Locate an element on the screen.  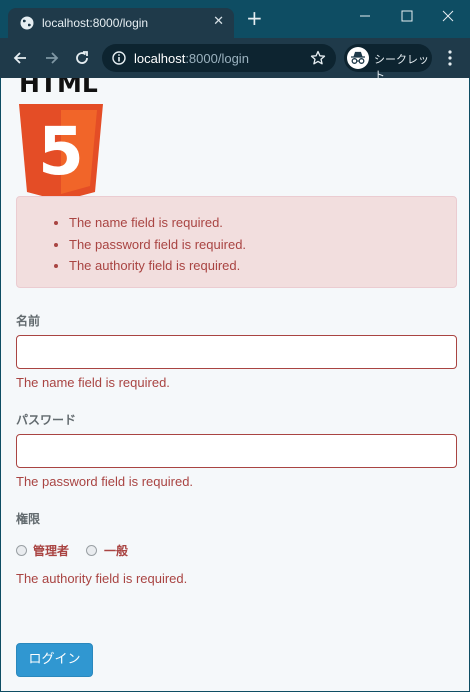
login-button: ログイン is located at coordinates (54, 660).